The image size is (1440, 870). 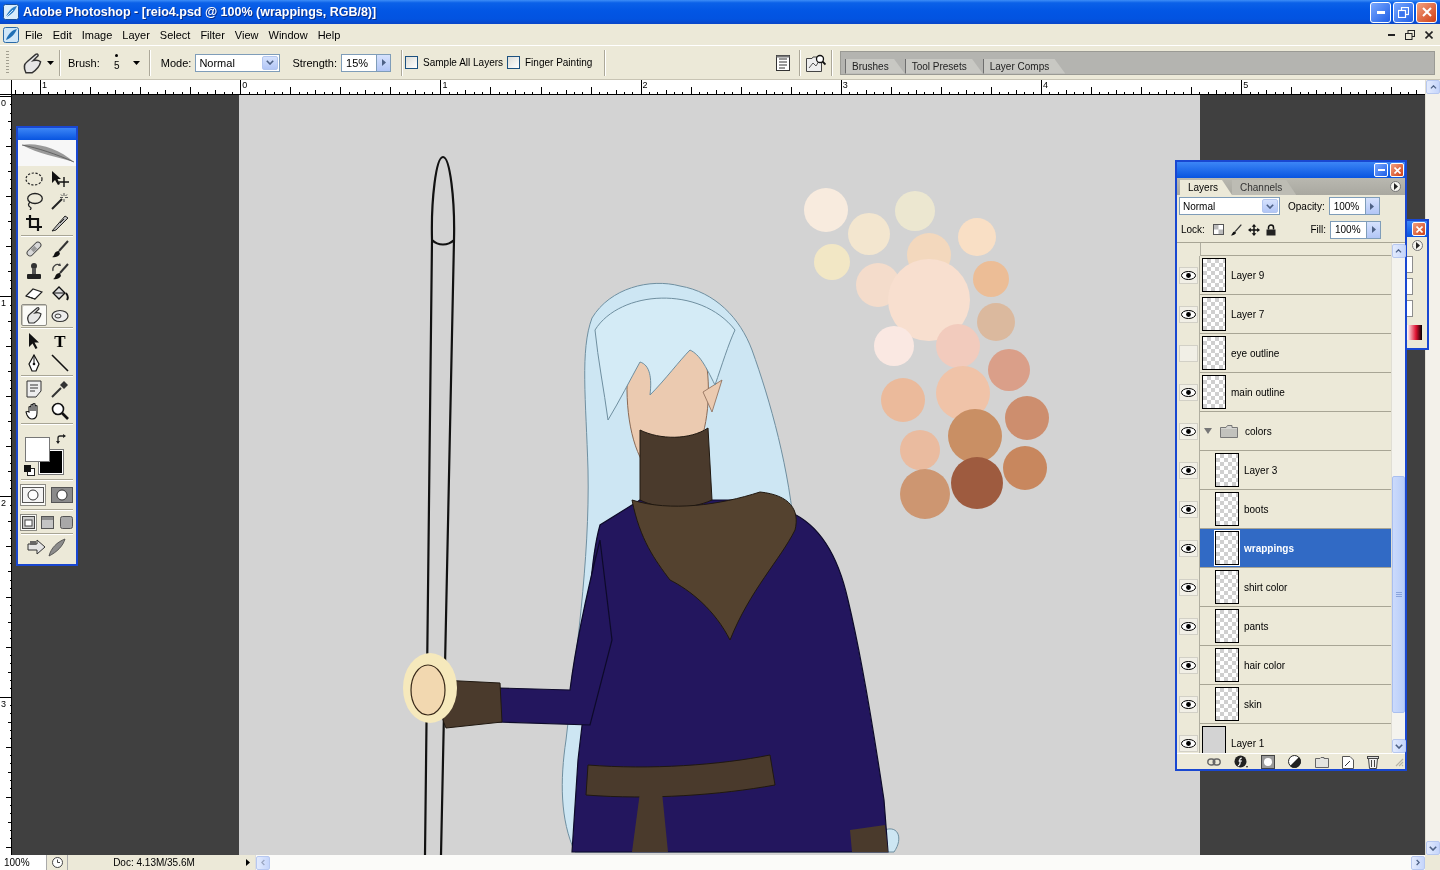 What do you see at coordinates (1206, 187) in the screenshot?
I see `palette-tab: Layers` at bounding box center [1206, 187].